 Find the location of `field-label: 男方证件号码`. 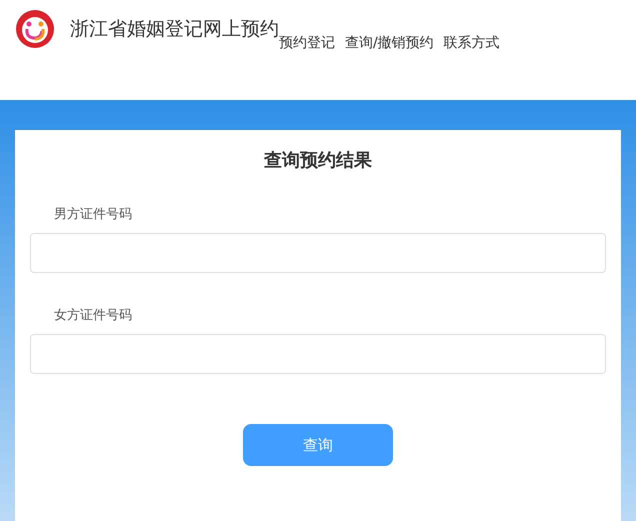

field-label: 男方证件号码 is located at coordinates (93, 214).